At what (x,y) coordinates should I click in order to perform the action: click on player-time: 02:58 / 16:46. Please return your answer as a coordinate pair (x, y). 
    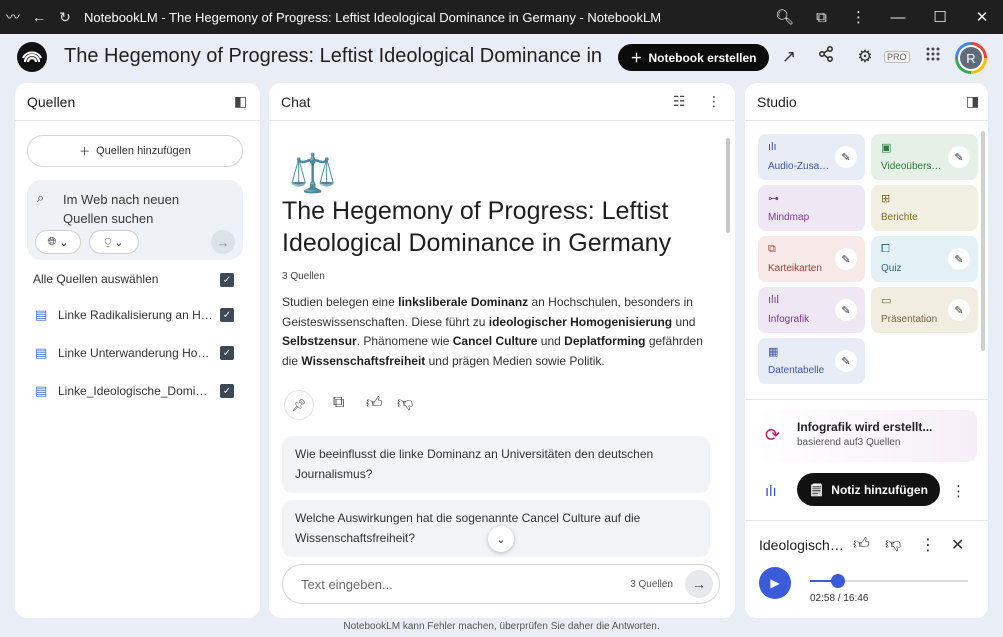
    Looking at the image, I should click on (839, 598).